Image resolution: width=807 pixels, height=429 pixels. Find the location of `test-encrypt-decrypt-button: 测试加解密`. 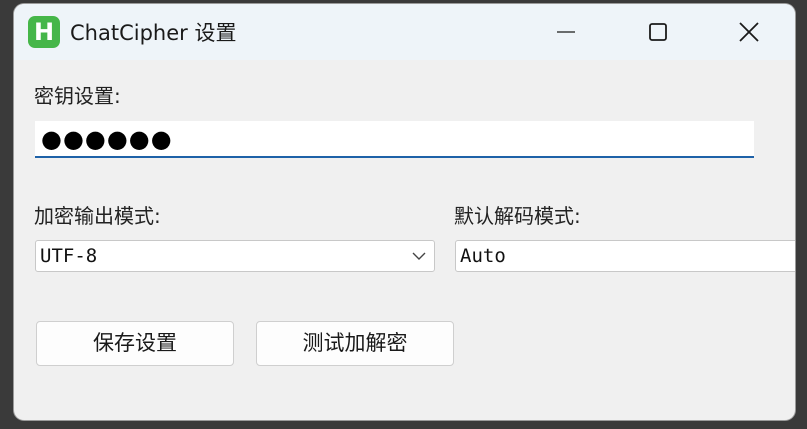

test-encrypt-decrypt-button: 测试加解密 is located at coordinates (355, 343).